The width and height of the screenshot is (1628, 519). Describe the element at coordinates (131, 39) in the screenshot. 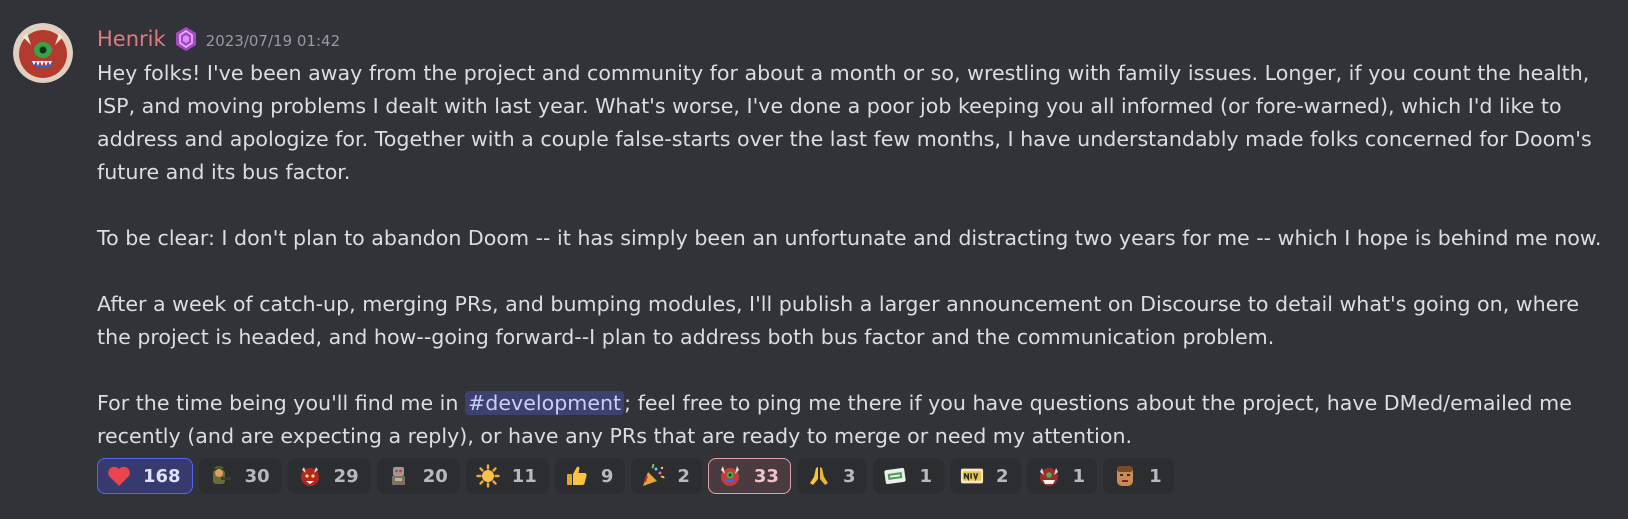

I see `username: Henrik` at that location.